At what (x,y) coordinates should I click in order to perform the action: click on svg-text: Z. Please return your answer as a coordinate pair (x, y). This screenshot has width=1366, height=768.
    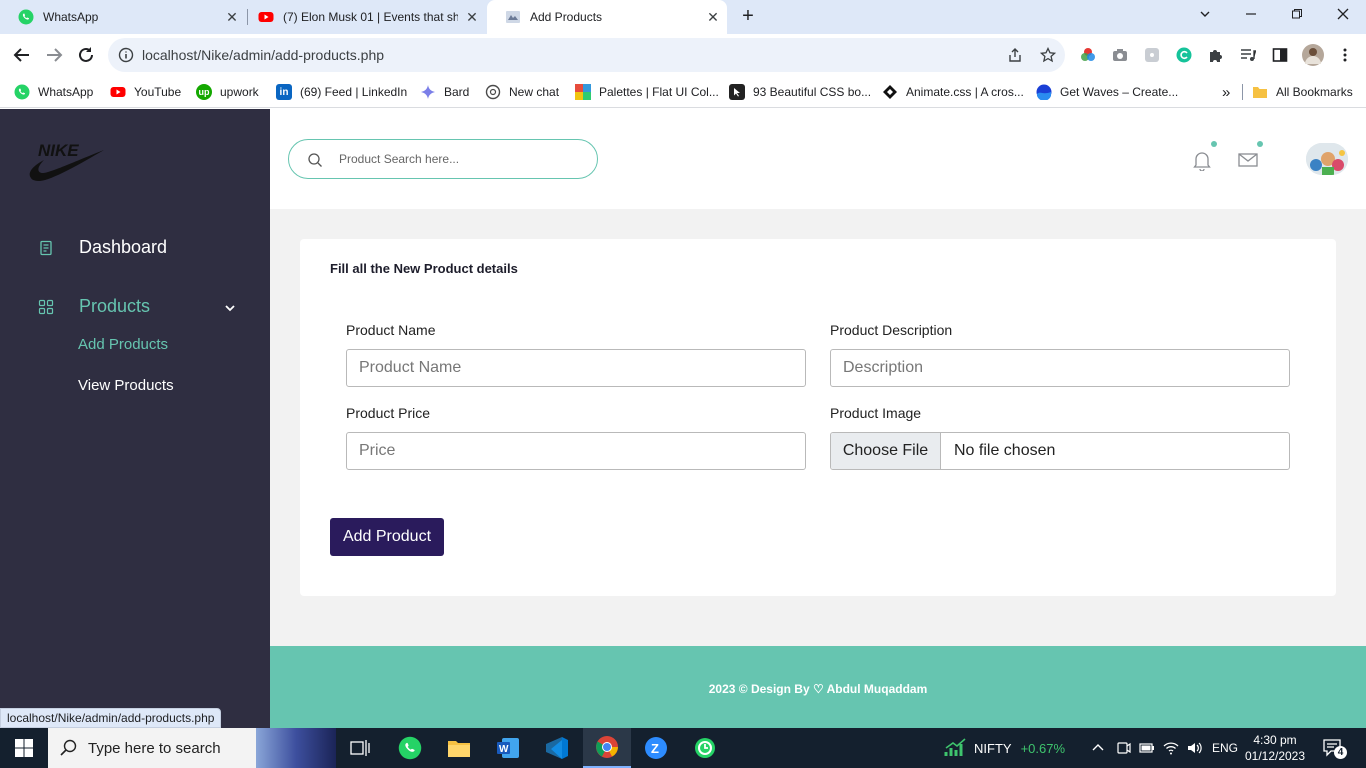
    Looking at the image, I should click on (655, 748).